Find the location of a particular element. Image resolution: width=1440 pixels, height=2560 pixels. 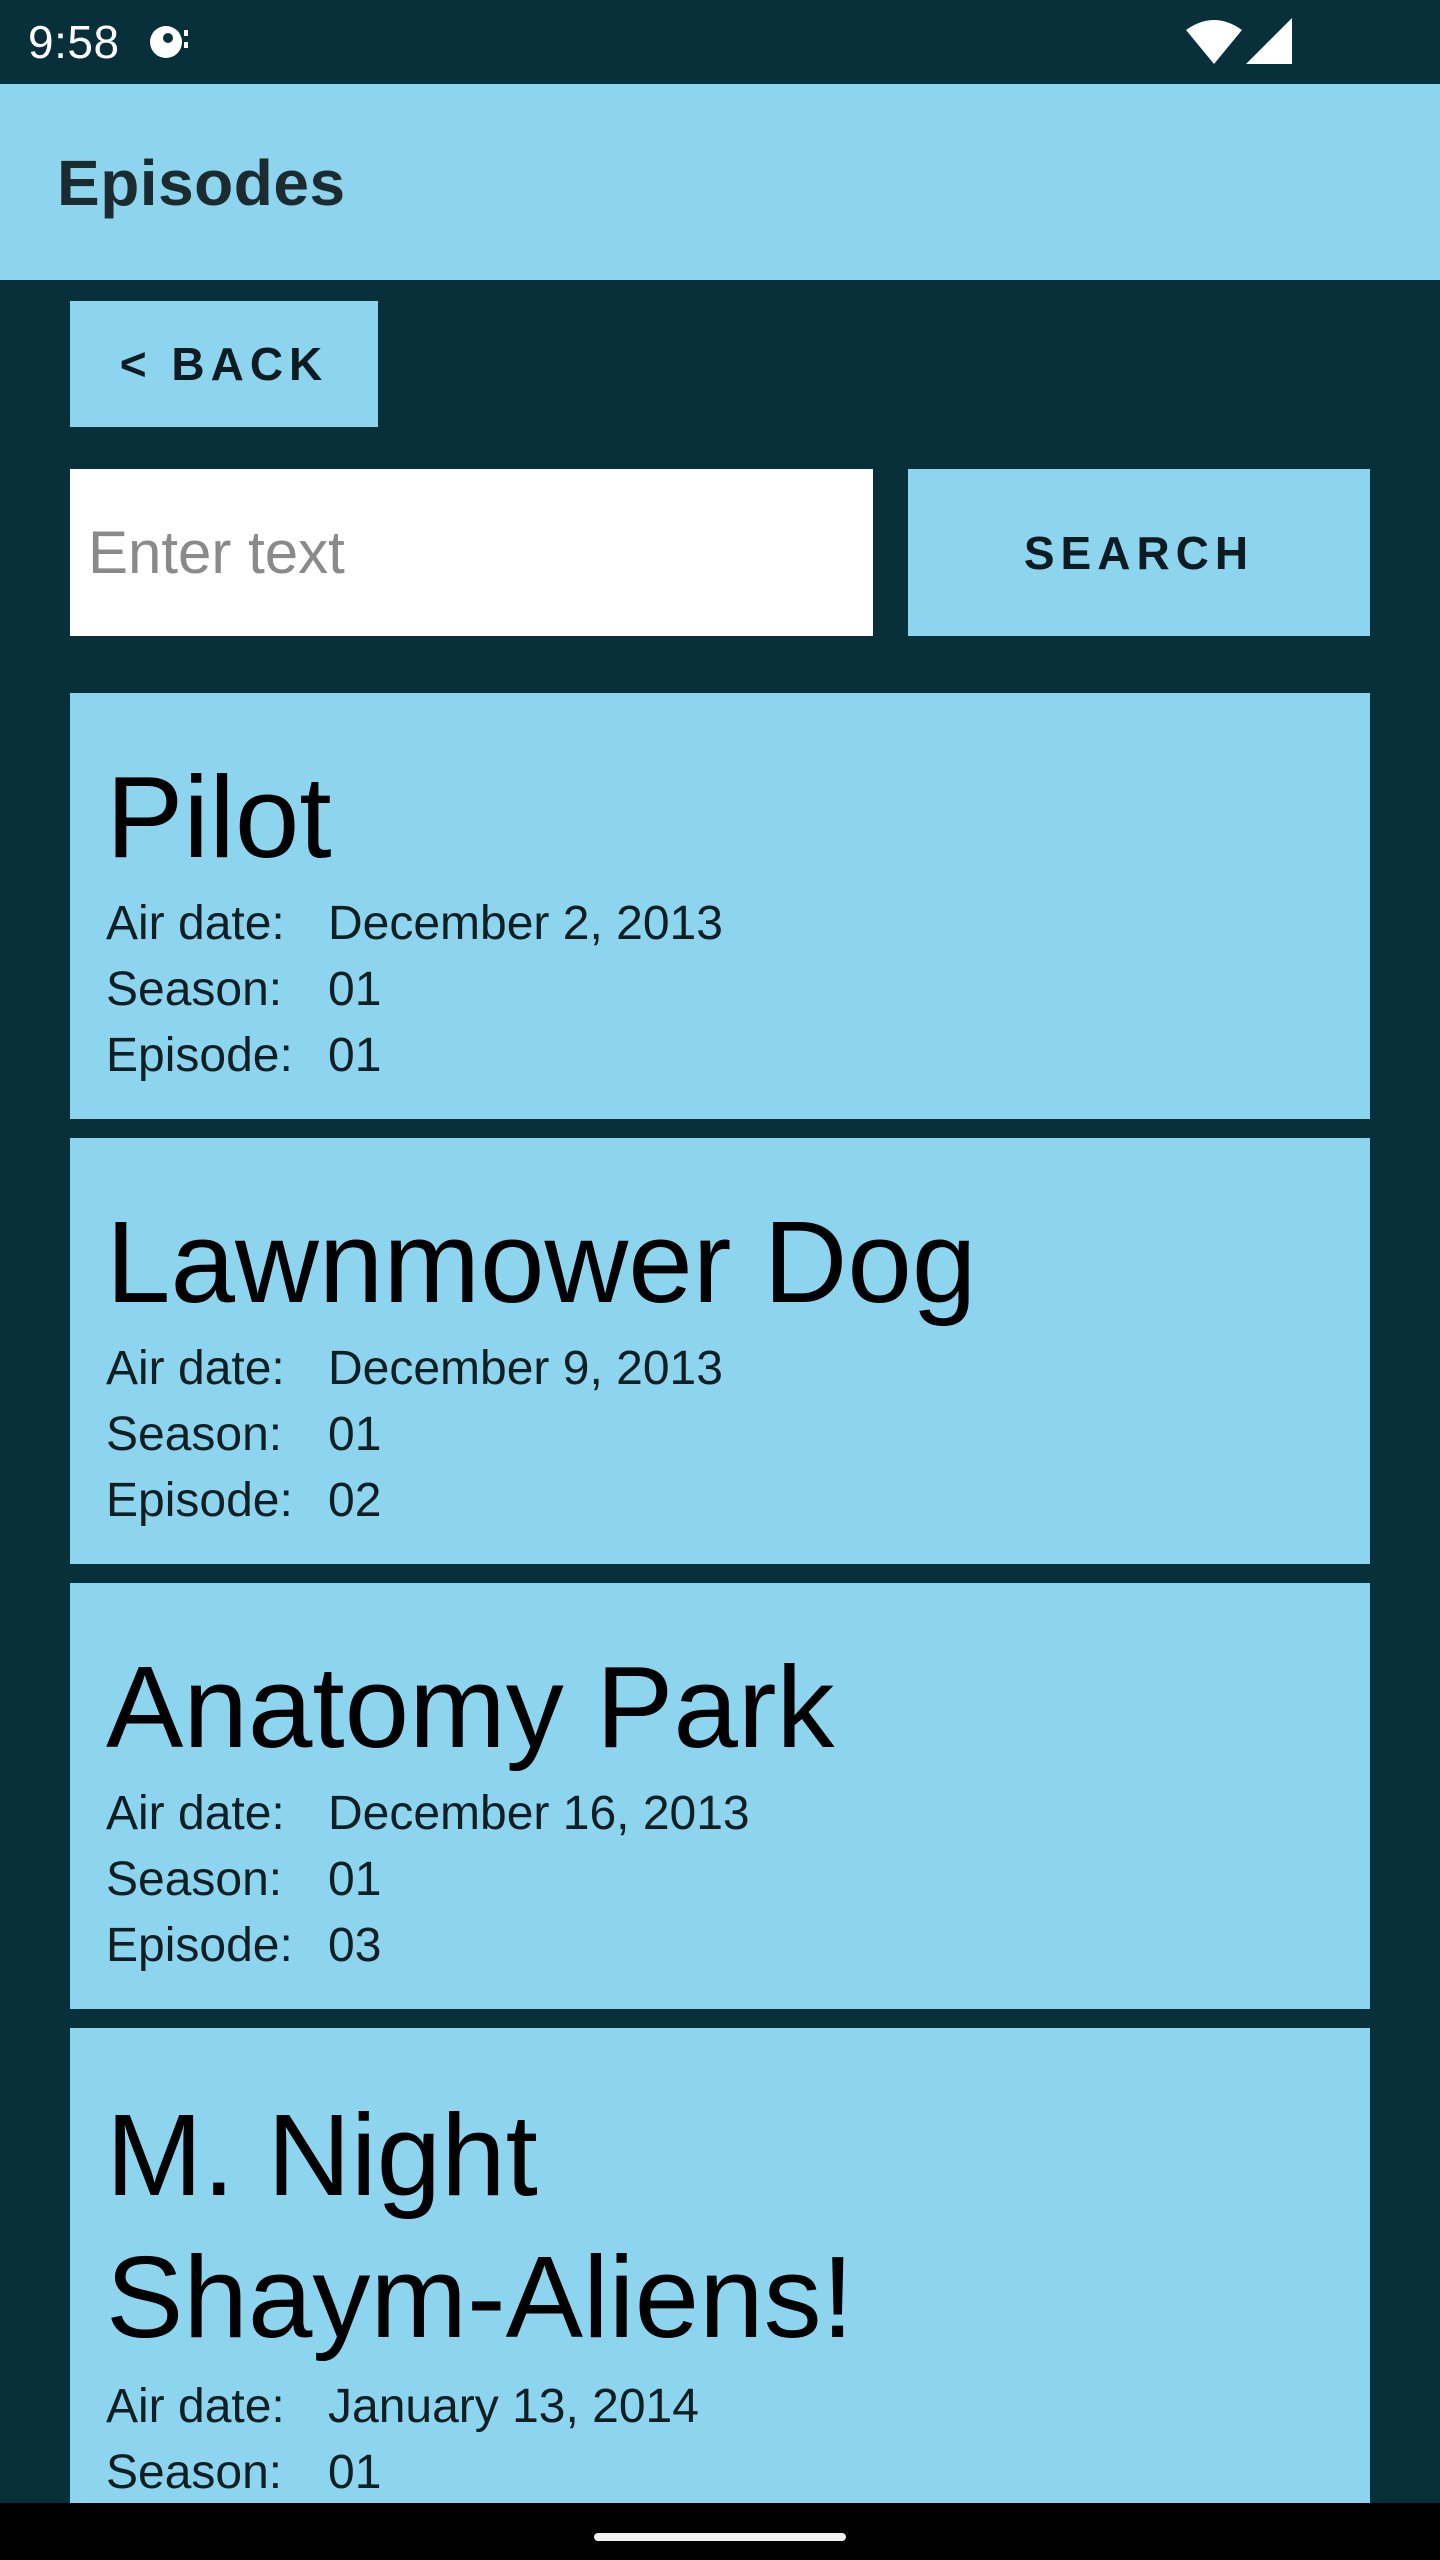

wifi-icon is located at coordinates (1214, 42).